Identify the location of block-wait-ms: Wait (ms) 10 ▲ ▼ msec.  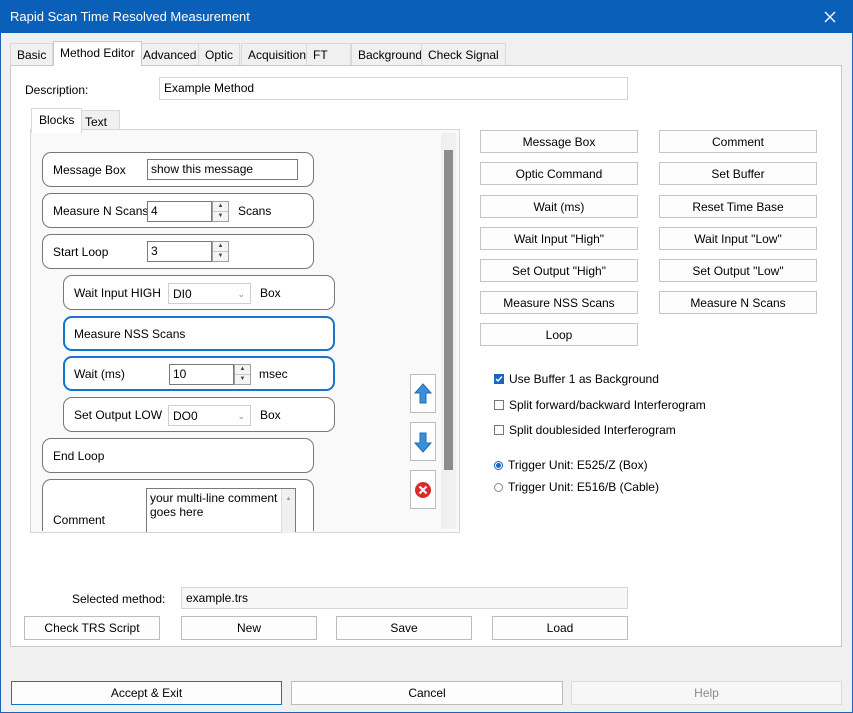
(199, 373).